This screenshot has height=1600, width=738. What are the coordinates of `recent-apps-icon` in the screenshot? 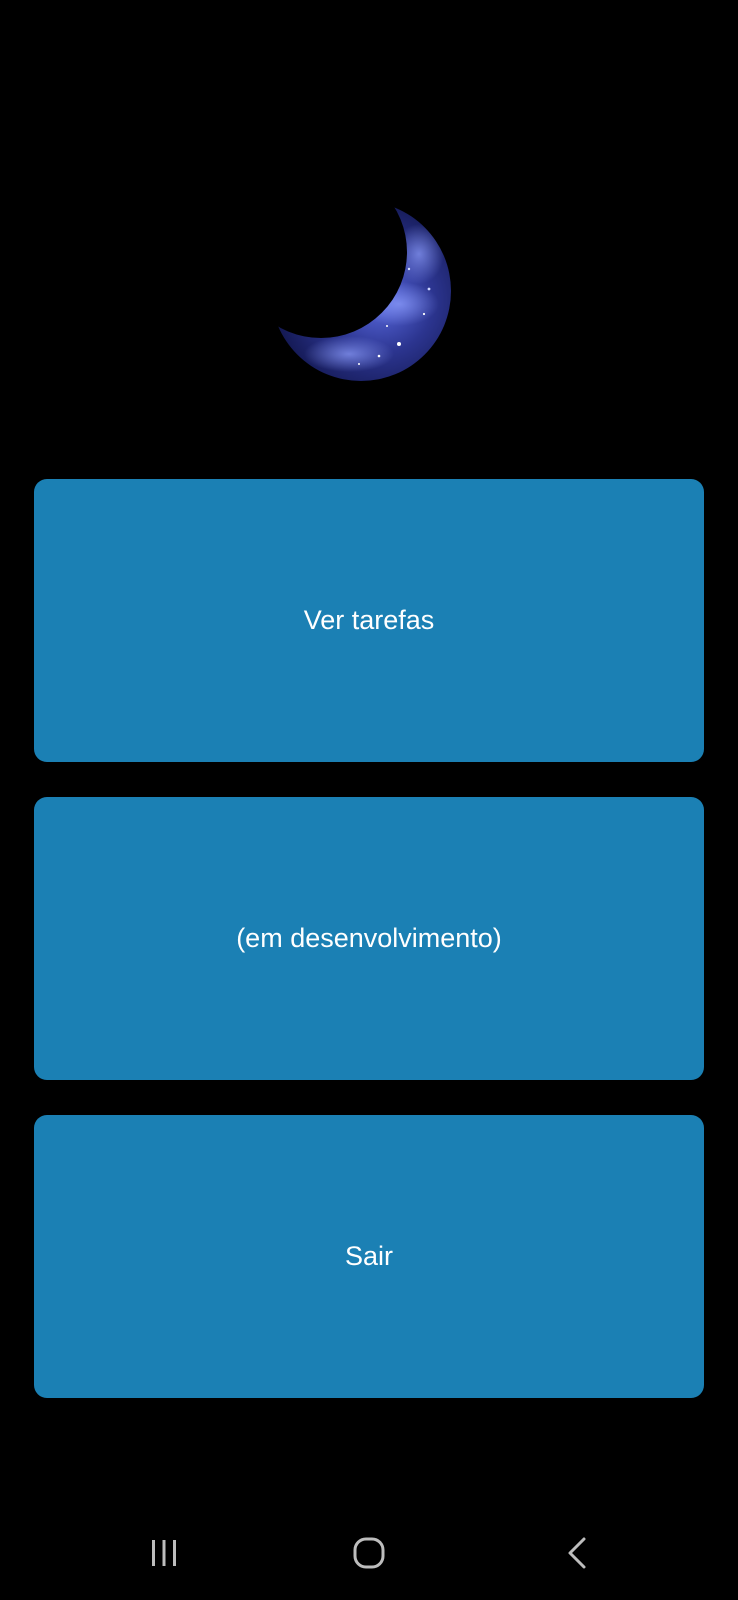 It's located at (164, 1552).